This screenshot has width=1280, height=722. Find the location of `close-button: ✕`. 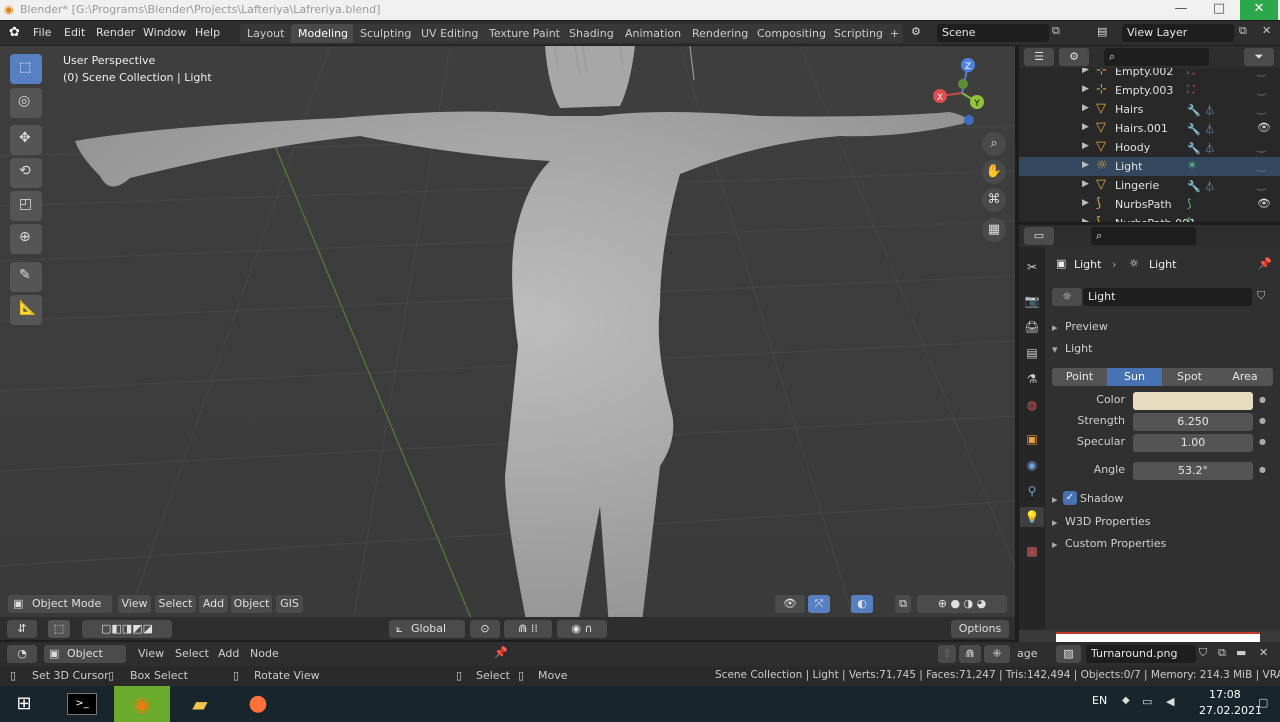

close-button: ✕ is located at coordinates (1259, 10).